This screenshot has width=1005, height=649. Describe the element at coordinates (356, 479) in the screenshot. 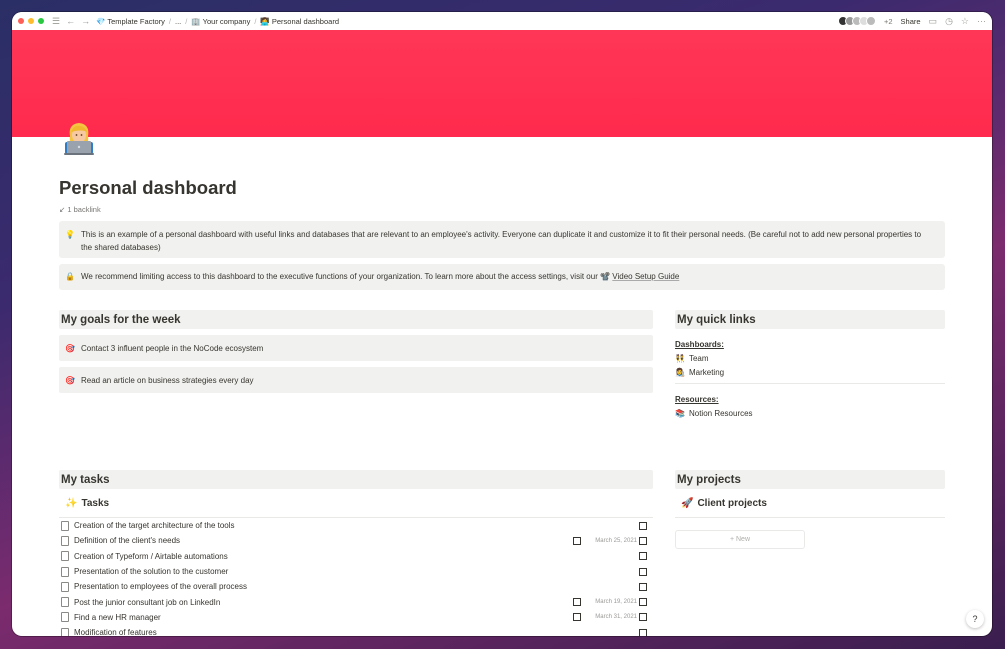

I see `tasks-heading: My tasks` at that location.